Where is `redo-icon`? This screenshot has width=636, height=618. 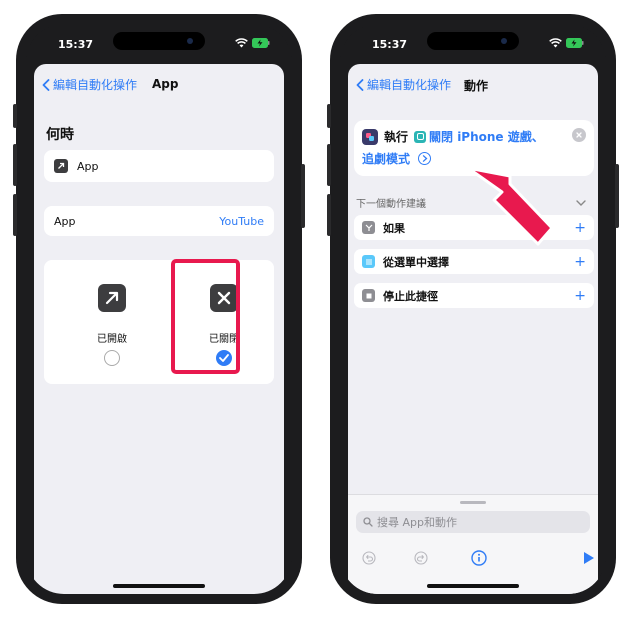
redo-icon is located at coordinates (421, 558).